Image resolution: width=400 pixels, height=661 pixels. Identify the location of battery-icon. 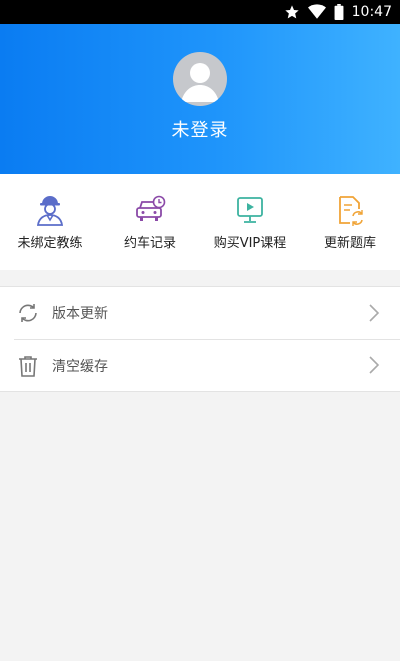
(339, 12).